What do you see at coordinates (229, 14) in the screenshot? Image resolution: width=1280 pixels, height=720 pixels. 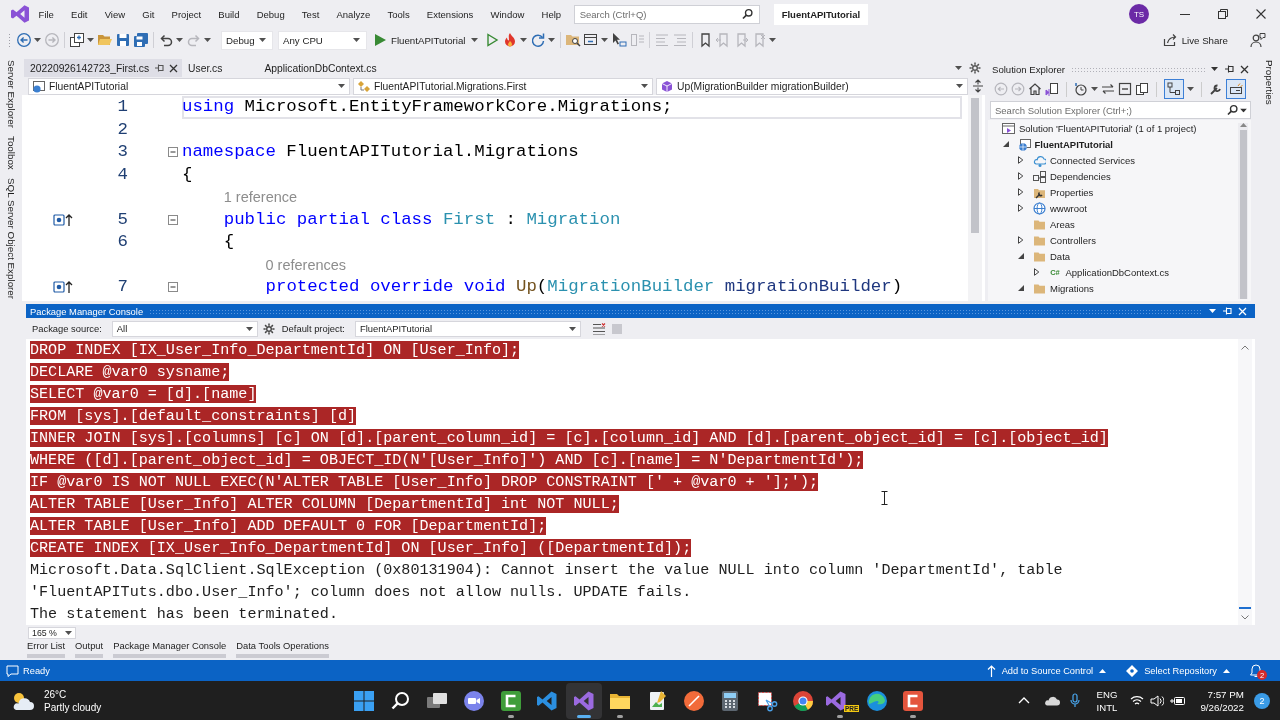 I see `menu-item: Build` at bounding box center [229, 14].